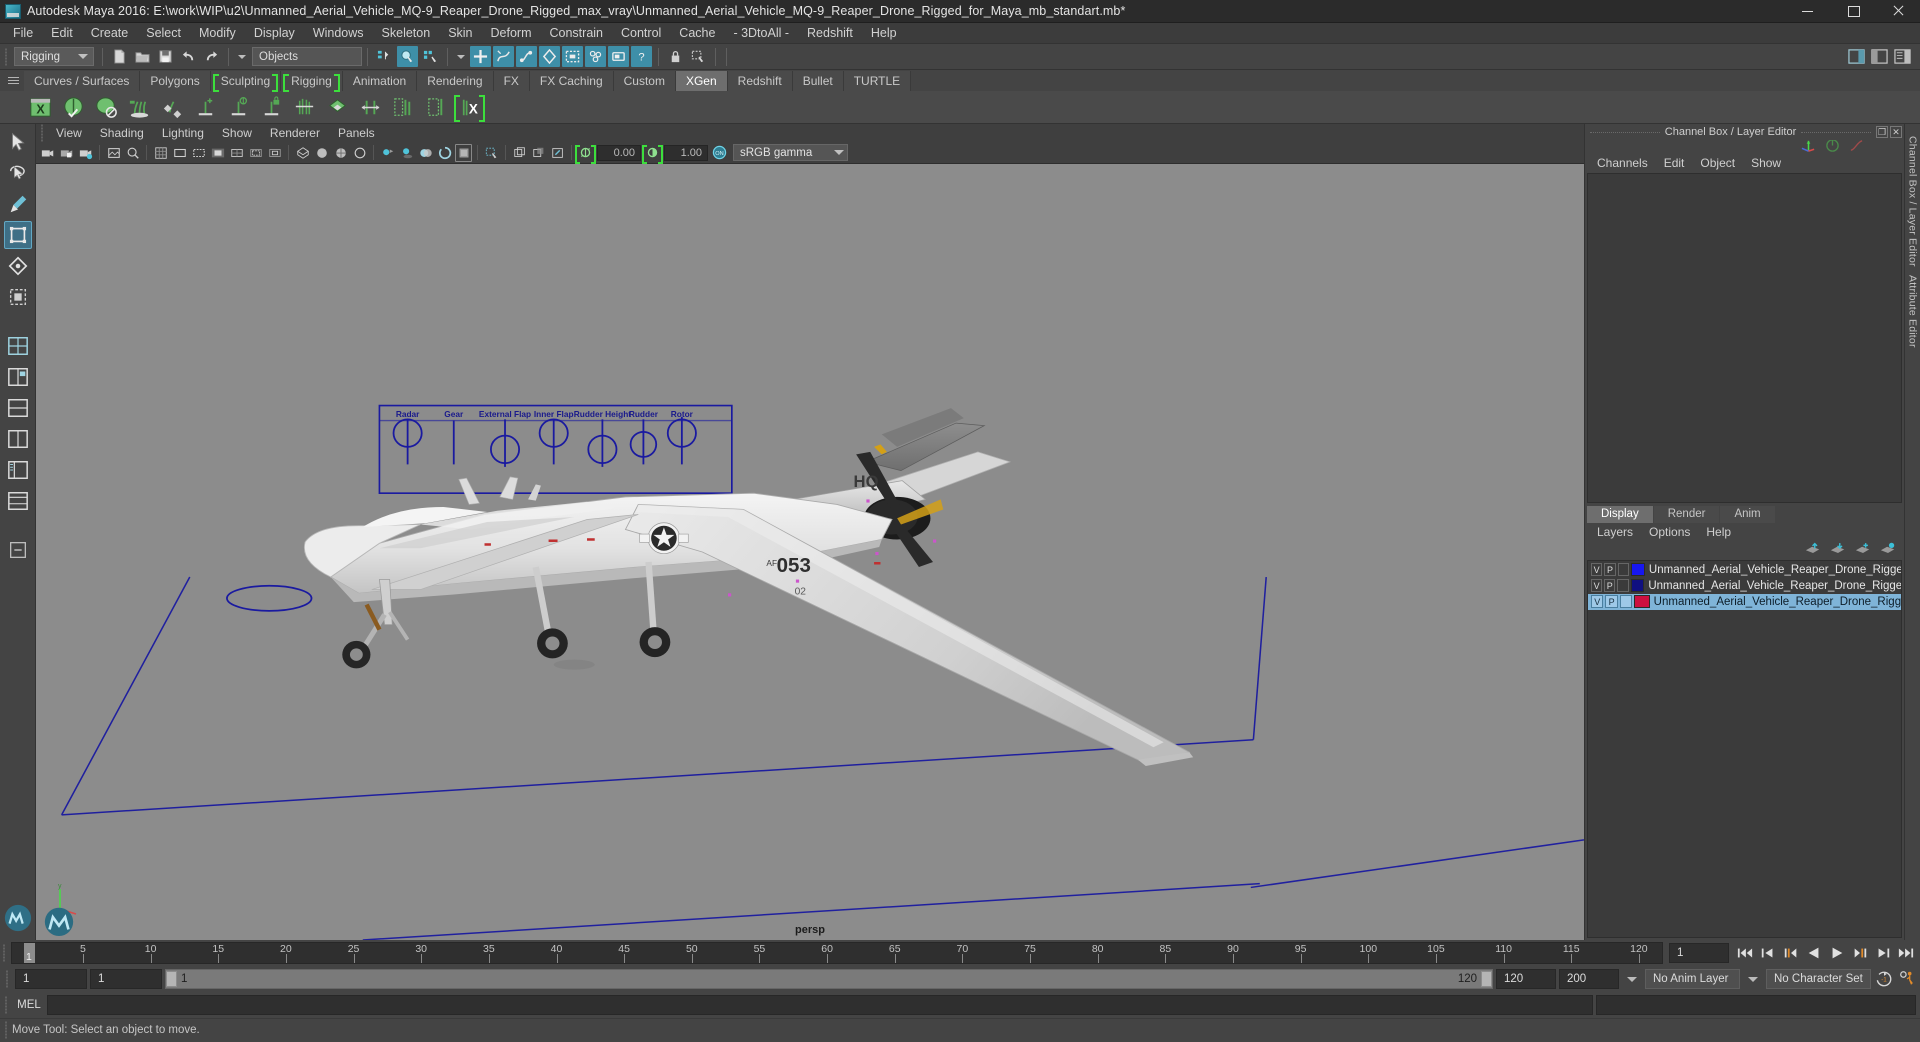 The image size is (1920, 1042). Describe the element at coordinates (18, 550) in the screenshot. I see `layout-more-button` at that location.